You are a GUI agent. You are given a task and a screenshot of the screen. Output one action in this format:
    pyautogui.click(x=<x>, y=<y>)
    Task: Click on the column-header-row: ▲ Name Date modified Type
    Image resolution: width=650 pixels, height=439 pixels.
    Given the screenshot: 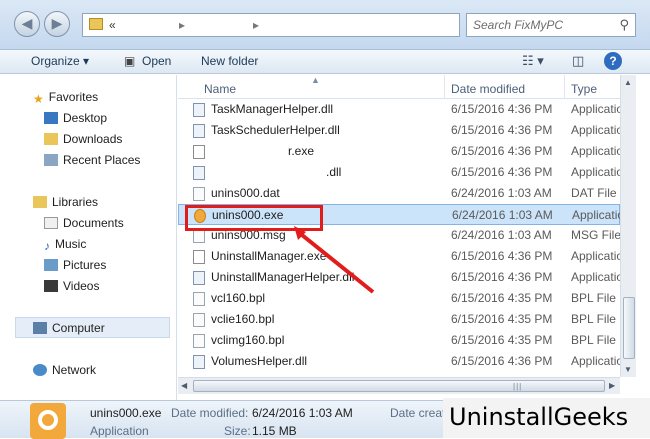 What is the action you would take?
    pyautogui.click(x=399, y=87)
    